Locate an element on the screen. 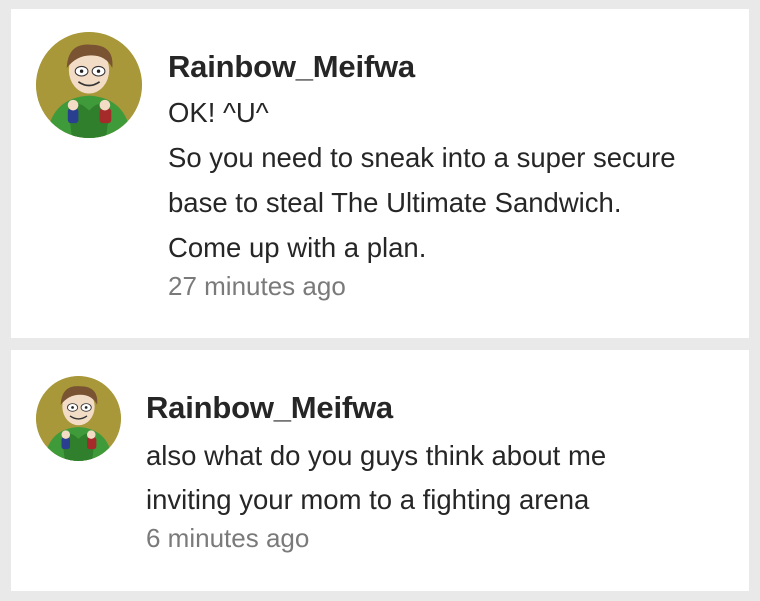  comment-timestamp: 6 minutes ago is located at coordinates (228, 538).